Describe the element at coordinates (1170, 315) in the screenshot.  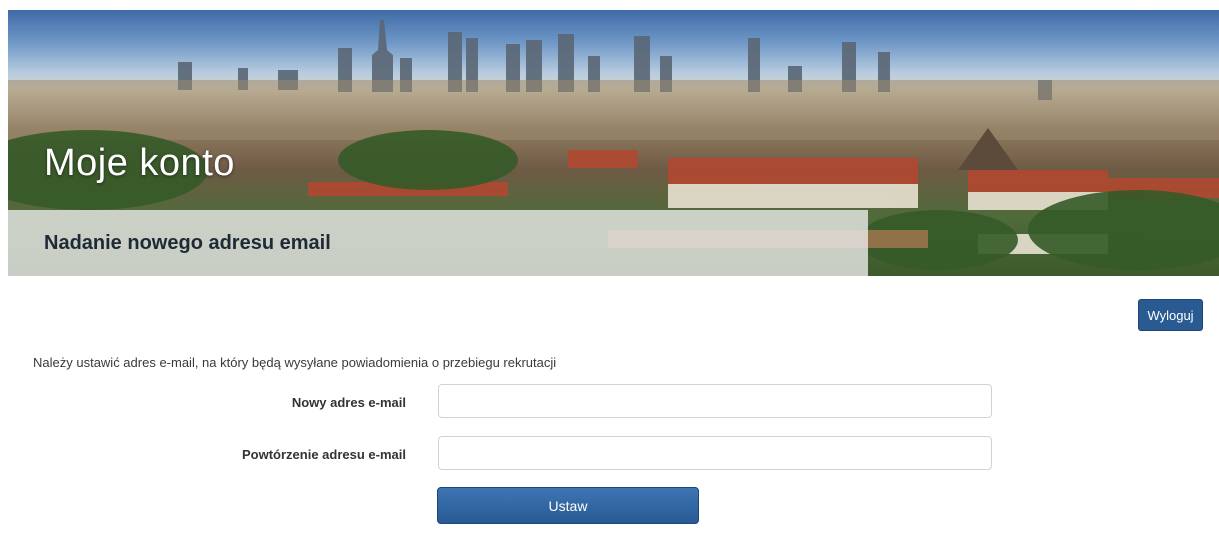
I see `logout-button: Wyloguj` at that location.